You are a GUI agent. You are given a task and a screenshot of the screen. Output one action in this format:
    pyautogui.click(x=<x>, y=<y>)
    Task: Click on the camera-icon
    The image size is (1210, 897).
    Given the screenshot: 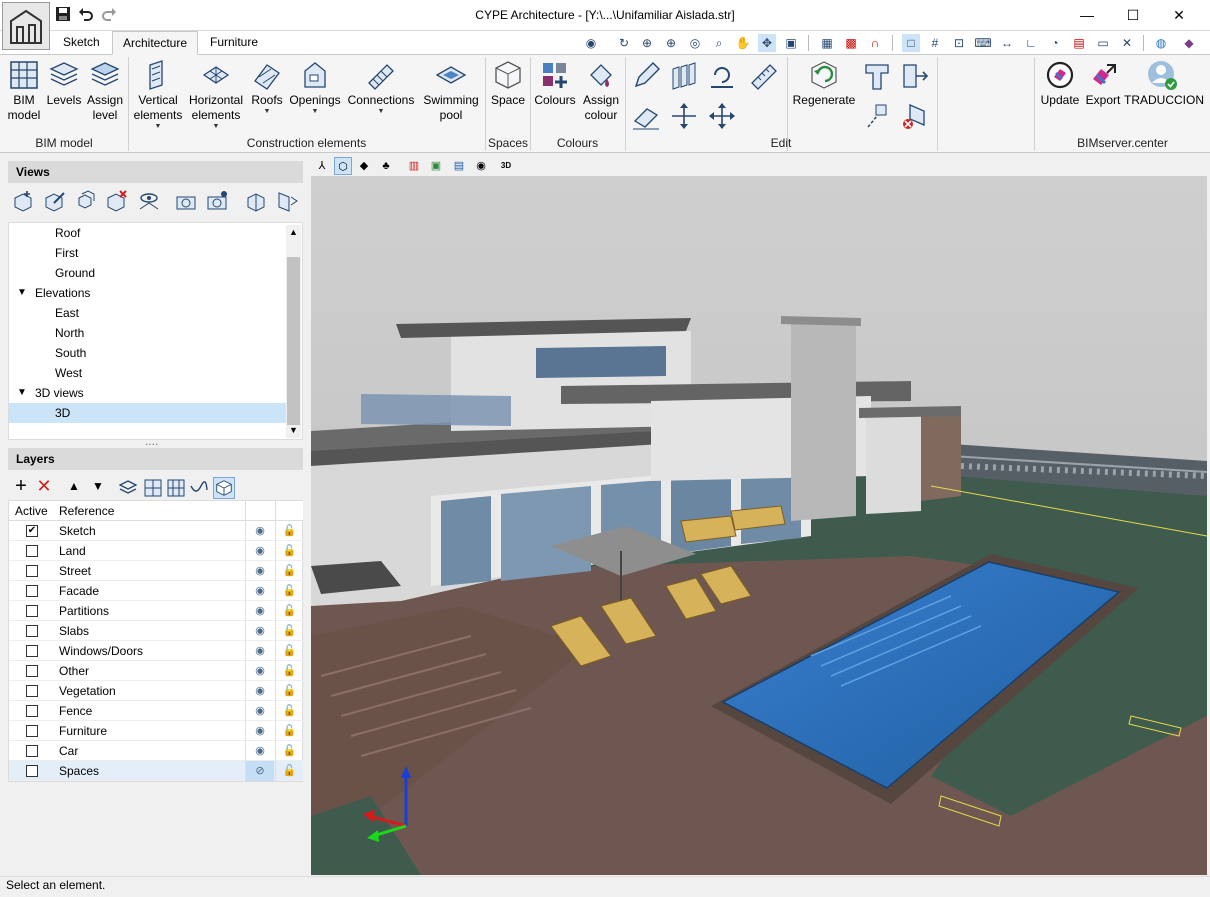 What is the action you would take?
    pyautogui.click(x=186, y=201)
    